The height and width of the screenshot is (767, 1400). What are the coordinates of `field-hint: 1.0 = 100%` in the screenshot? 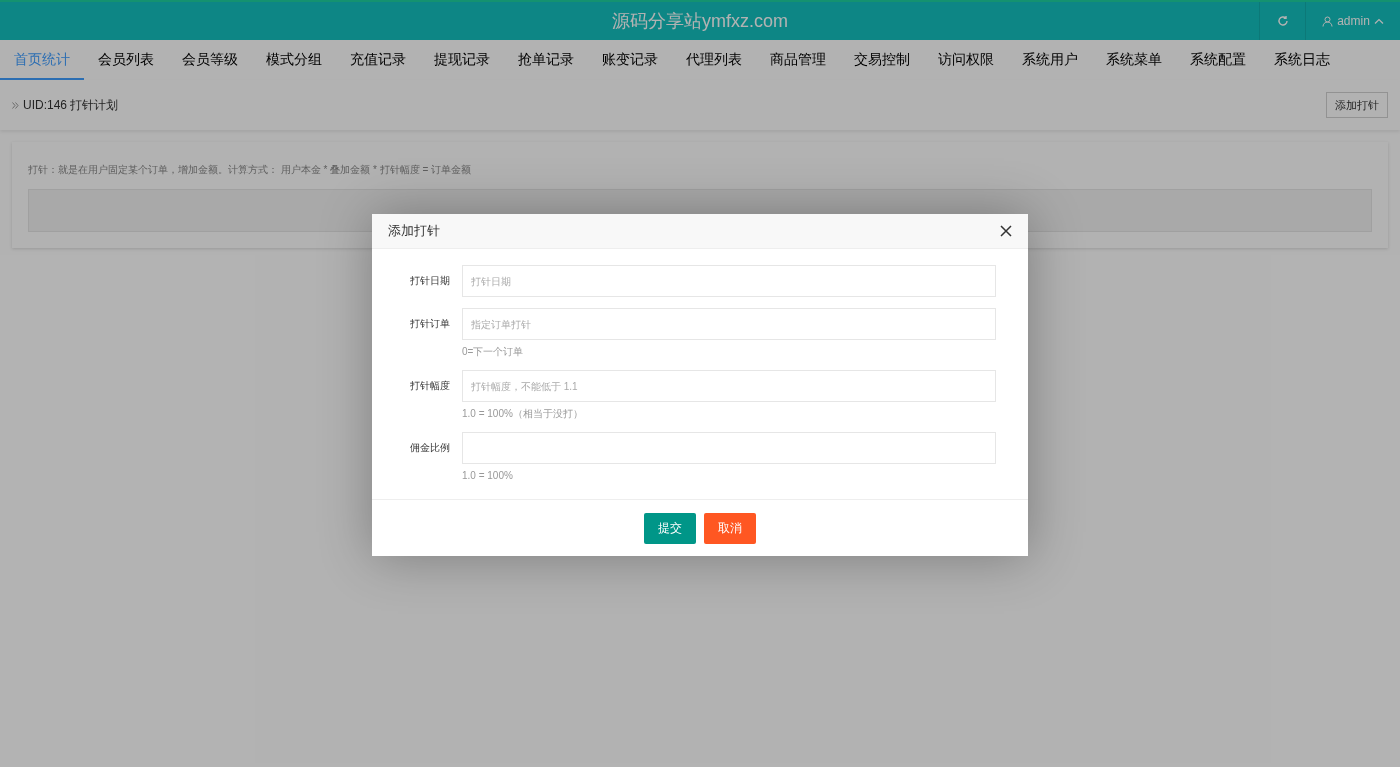 It's located at (488, 476).